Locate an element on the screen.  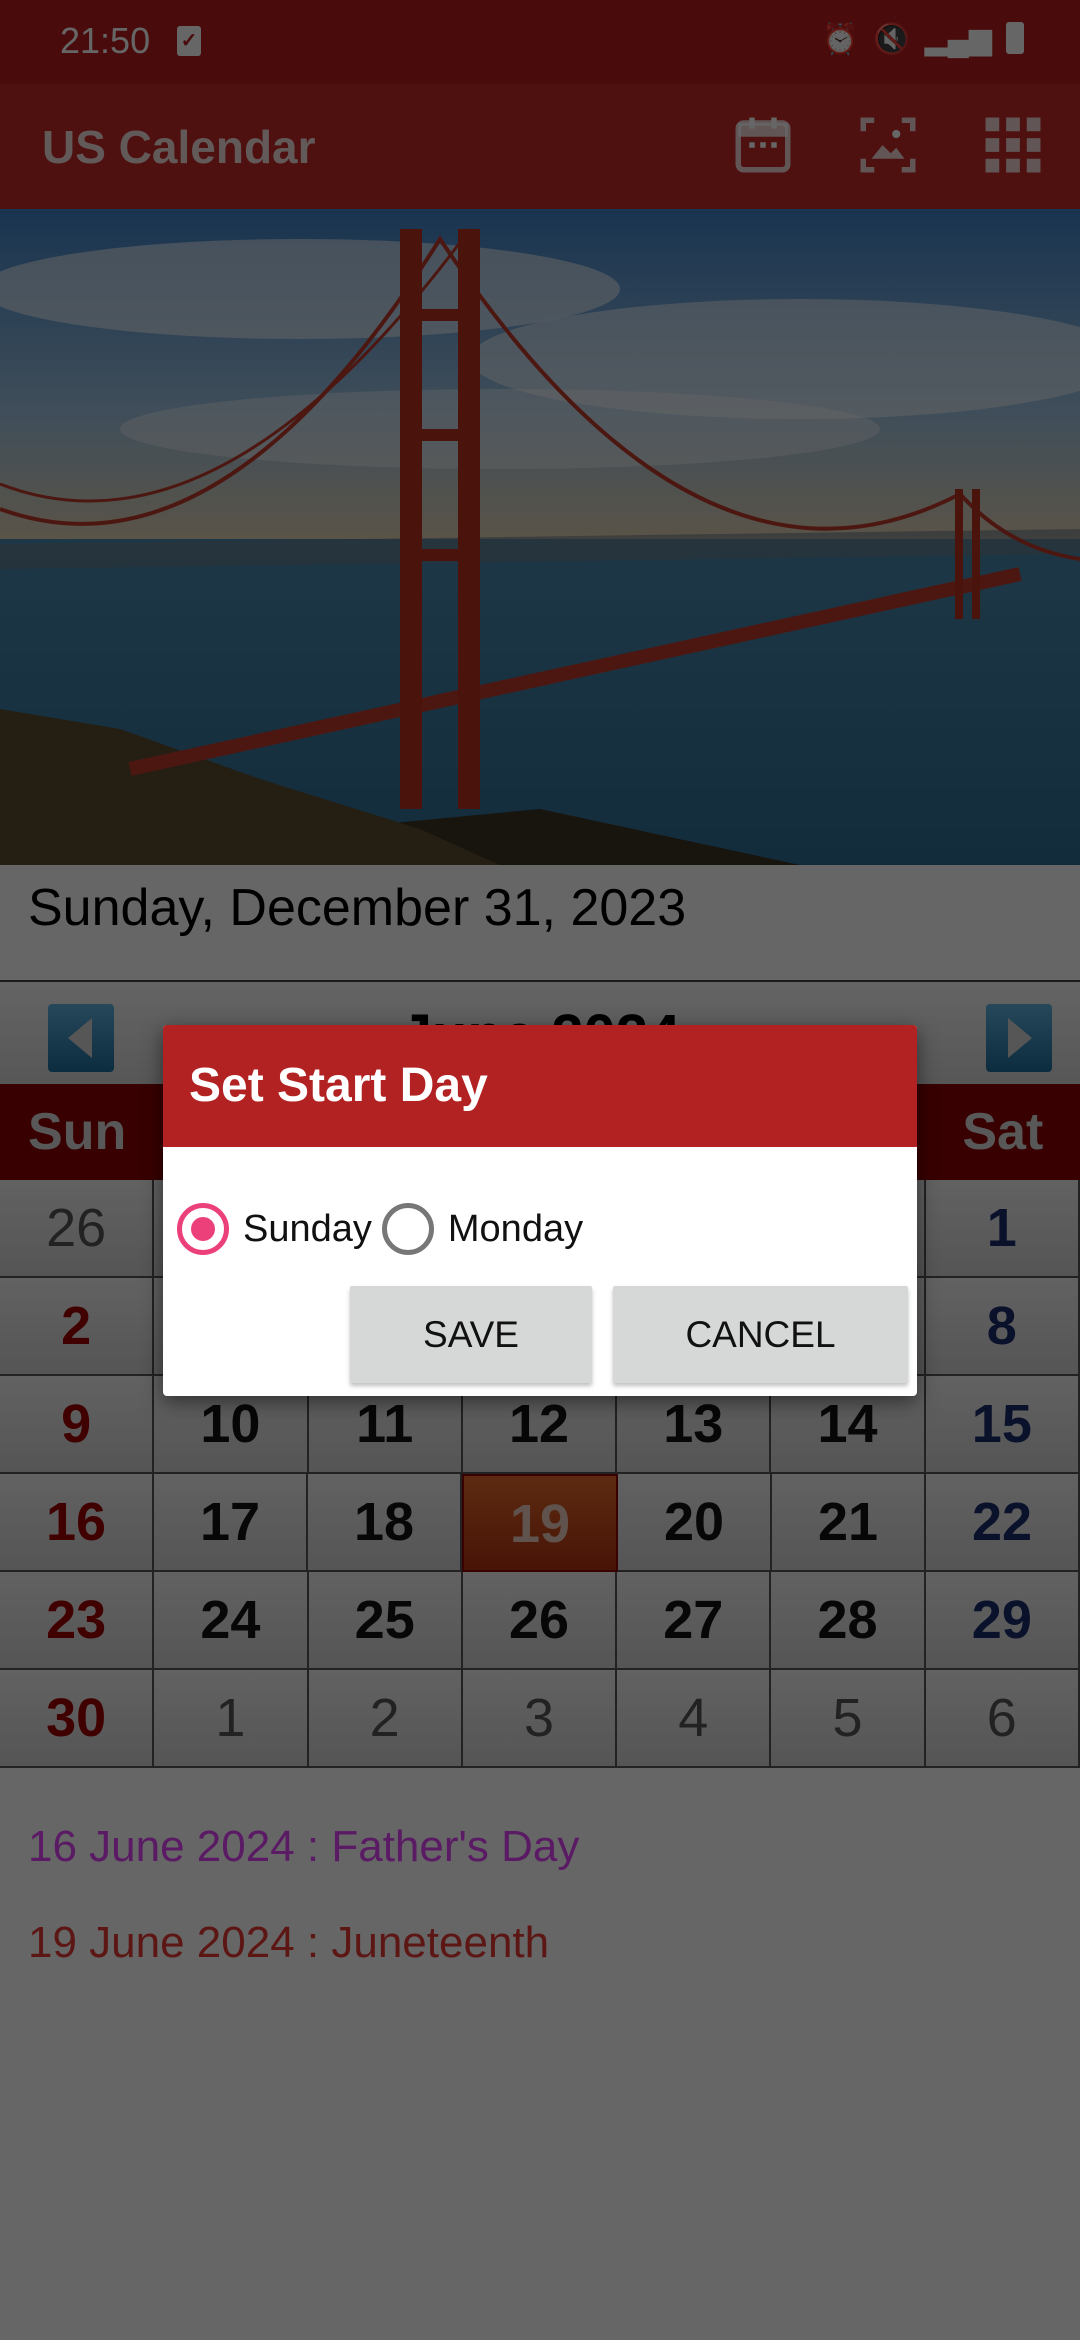
calendar-day: 8 is located at coordinates (1002, 1327).